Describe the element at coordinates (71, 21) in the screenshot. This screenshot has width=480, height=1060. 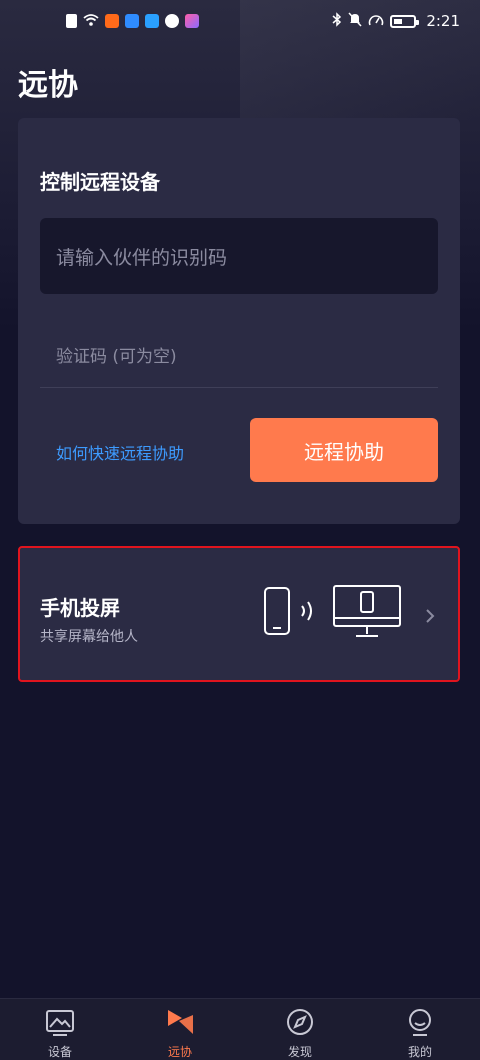
I see `sim-alert-icon` at that location.